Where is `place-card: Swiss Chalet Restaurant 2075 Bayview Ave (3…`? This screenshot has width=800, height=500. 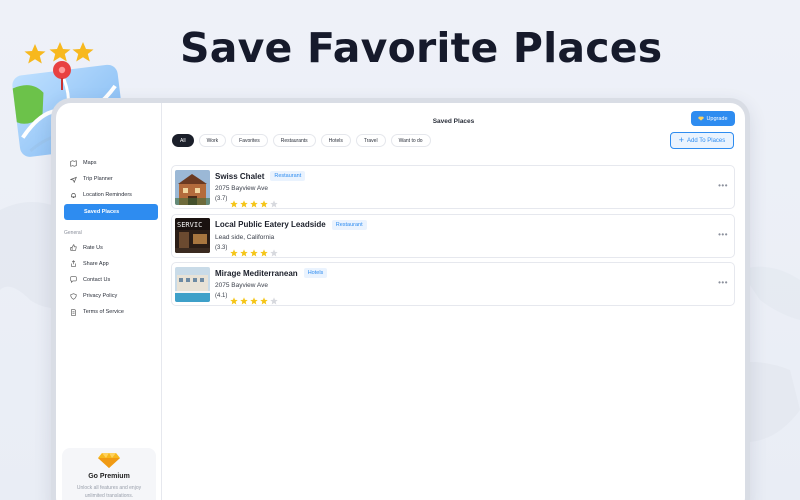 place-card: Swiss Chalet Restaurant 2075 Bayview Ave (3… is located at coordinates (453, 187).